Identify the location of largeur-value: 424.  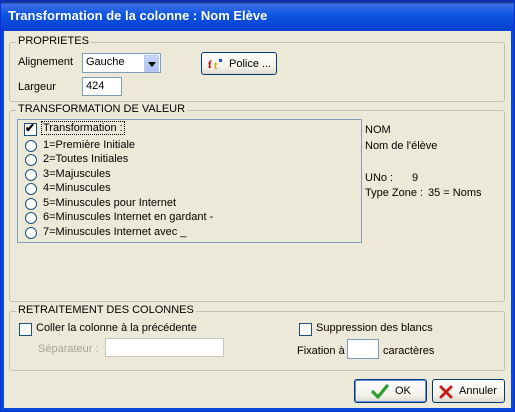
(95, 86).